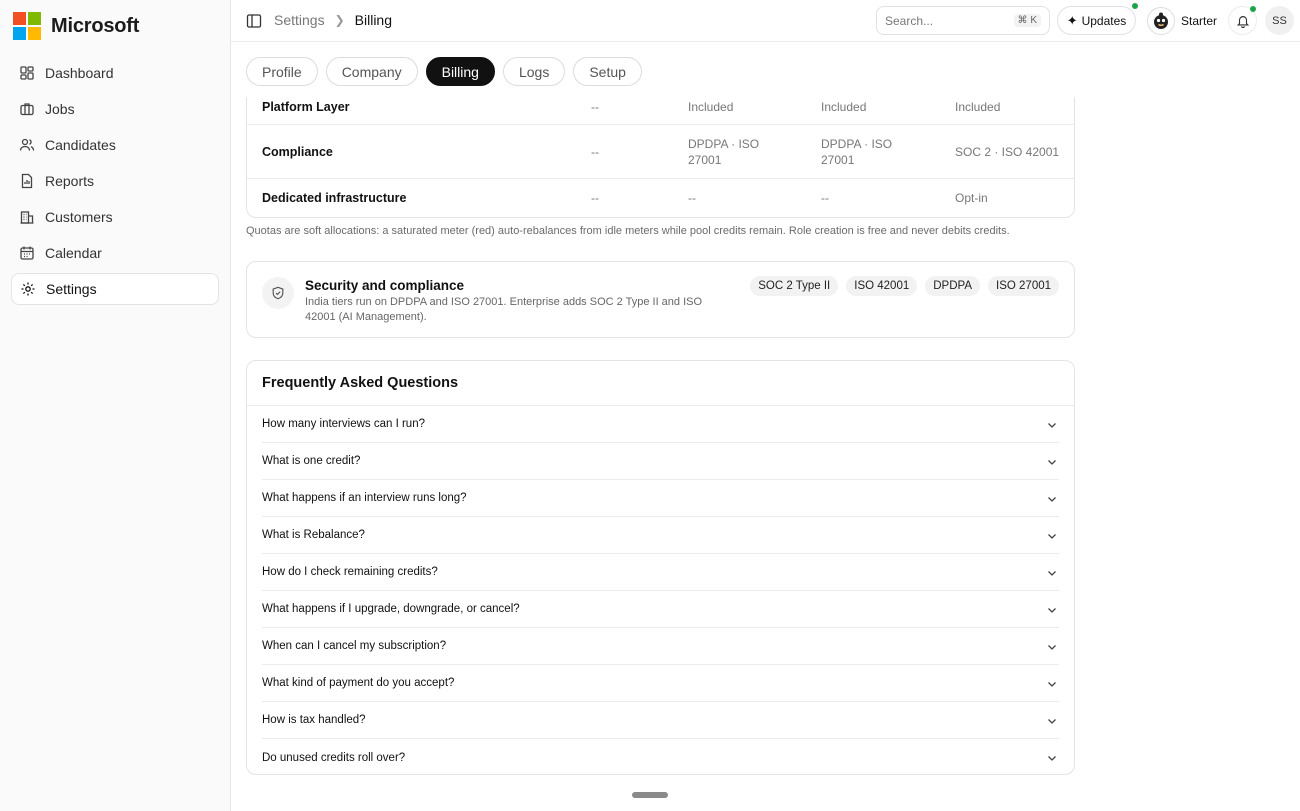 This screenshot has width=1300, height=811. I want to click on table-cell: Opt-in, so click(971, 198).